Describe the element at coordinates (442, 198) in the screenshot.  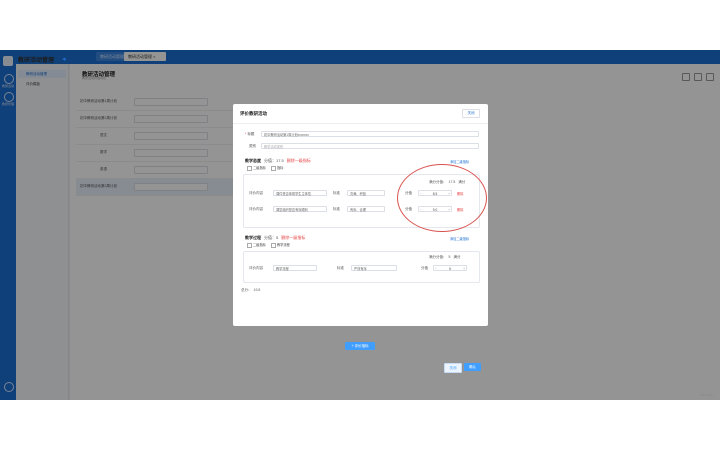
I see `red-annotation-circle` at that location.